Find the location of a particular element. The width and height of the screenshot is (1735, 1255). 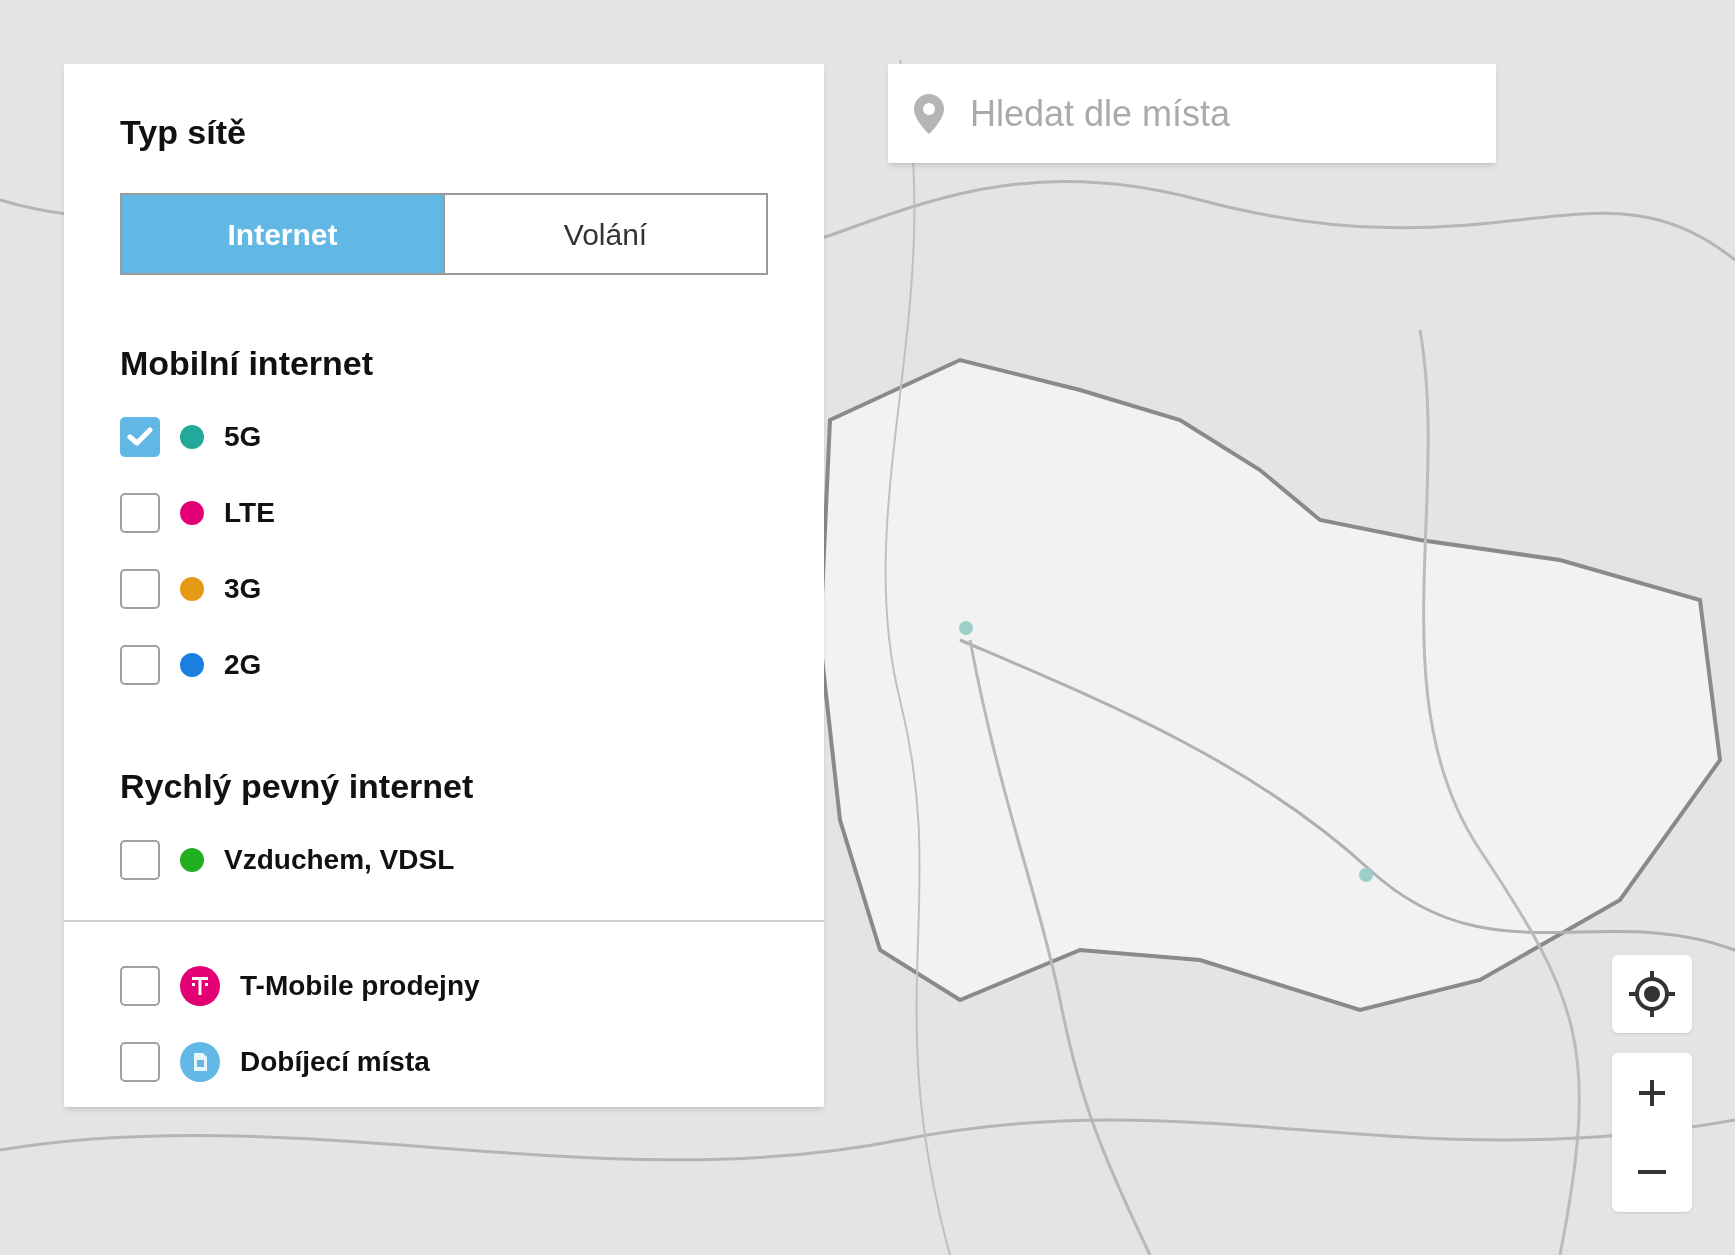

minus-icon is located at coordinates (1652, 1172).